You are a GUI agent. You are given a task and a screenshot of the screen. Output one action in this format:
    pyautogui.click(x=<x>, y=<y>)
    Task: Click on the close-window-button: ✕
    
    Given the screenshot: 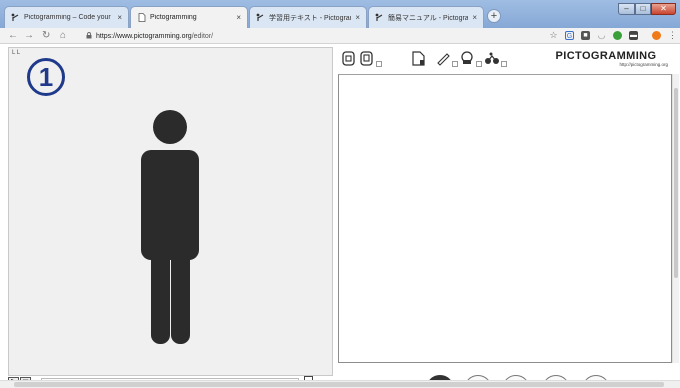 What is the action you would take?
    pyautogui.click(x=663, y=9)
    